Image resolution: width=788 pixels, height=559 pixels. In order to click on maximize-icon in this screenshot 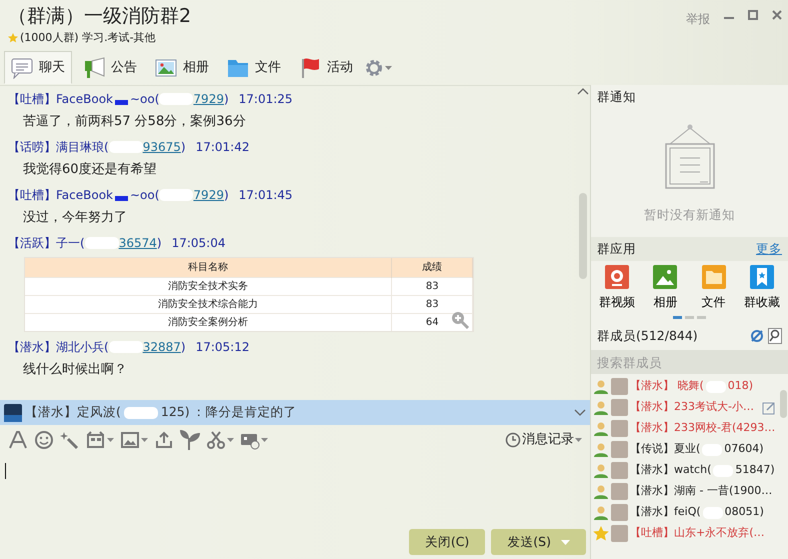, I will do `click(753, 15)`.